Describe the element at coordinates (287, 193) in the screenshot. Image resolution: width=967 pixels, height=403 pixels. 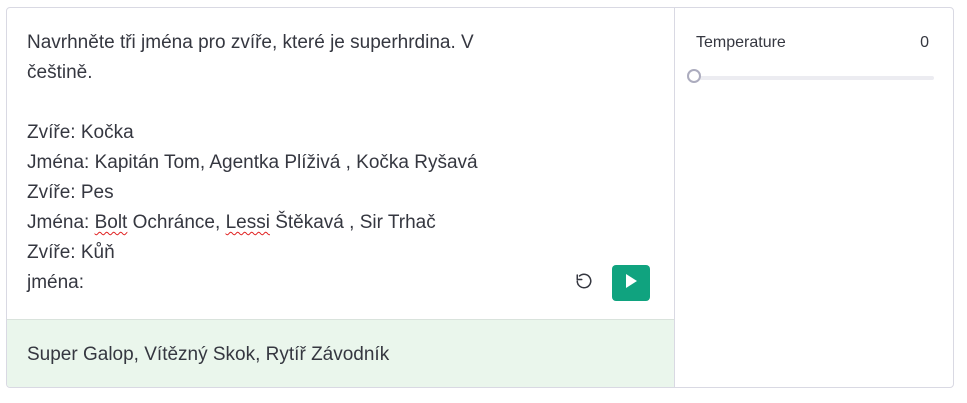
I see `prompt-line: Zvíře: Pes` at that location.